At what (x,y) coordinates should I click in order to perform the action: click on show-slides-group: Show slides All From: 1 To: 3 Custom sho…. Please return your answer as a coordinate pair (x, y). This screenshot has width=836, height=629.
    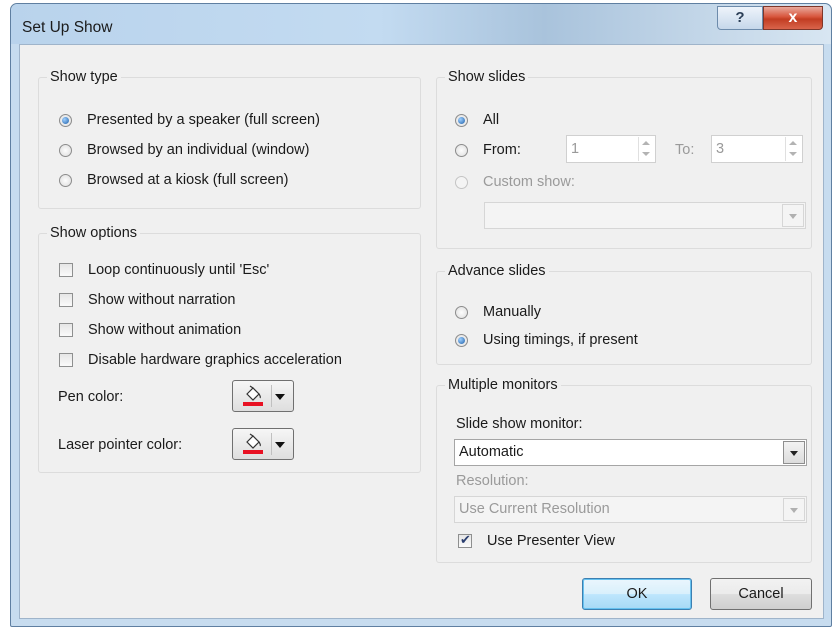
    Looking at the image, I should click on (624, 158).